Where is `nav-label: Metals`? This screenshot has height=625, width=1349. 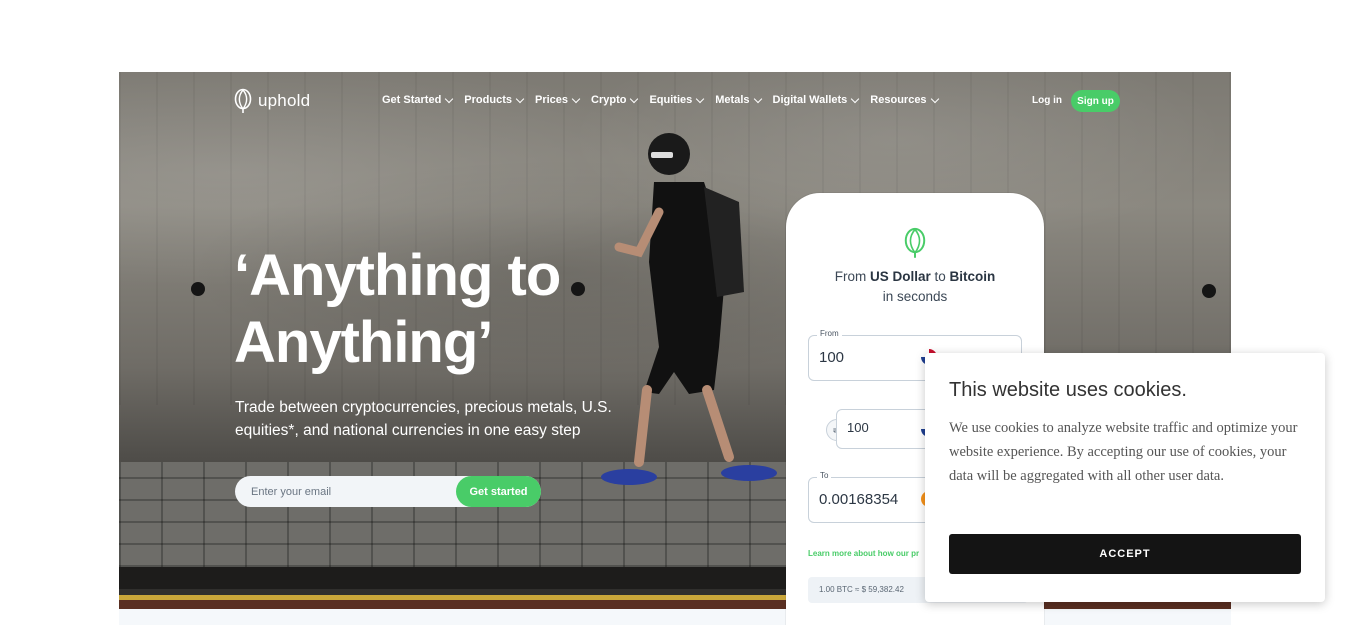 nav-label: Metals is located at coordinates (732, 100).